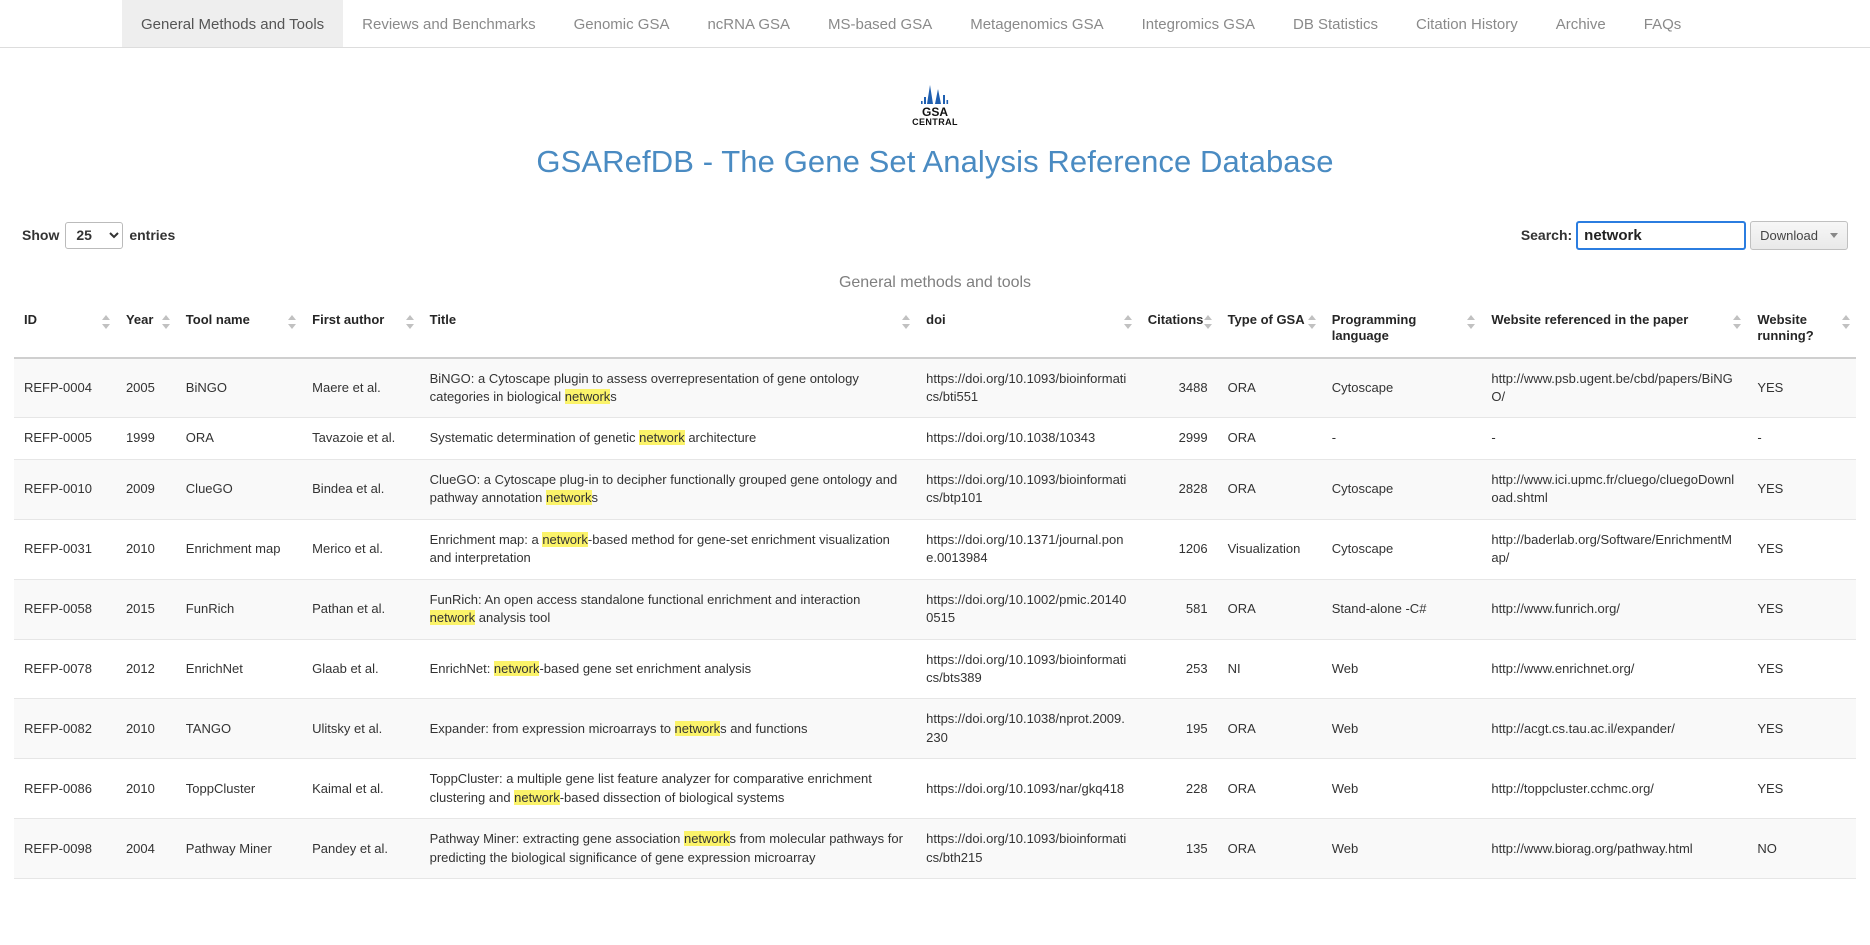  Describe the element at coordinates (145, 438) in the screenshot. I see `cell-year: 1999` at that location.